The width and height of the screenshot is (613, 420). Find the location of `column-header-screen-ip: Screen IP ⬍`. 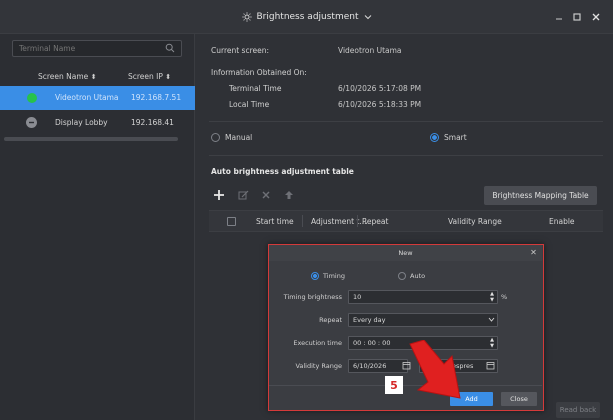

column-header-screen-ip: Screen IP ⬍ is located at coordinates (149, 76).